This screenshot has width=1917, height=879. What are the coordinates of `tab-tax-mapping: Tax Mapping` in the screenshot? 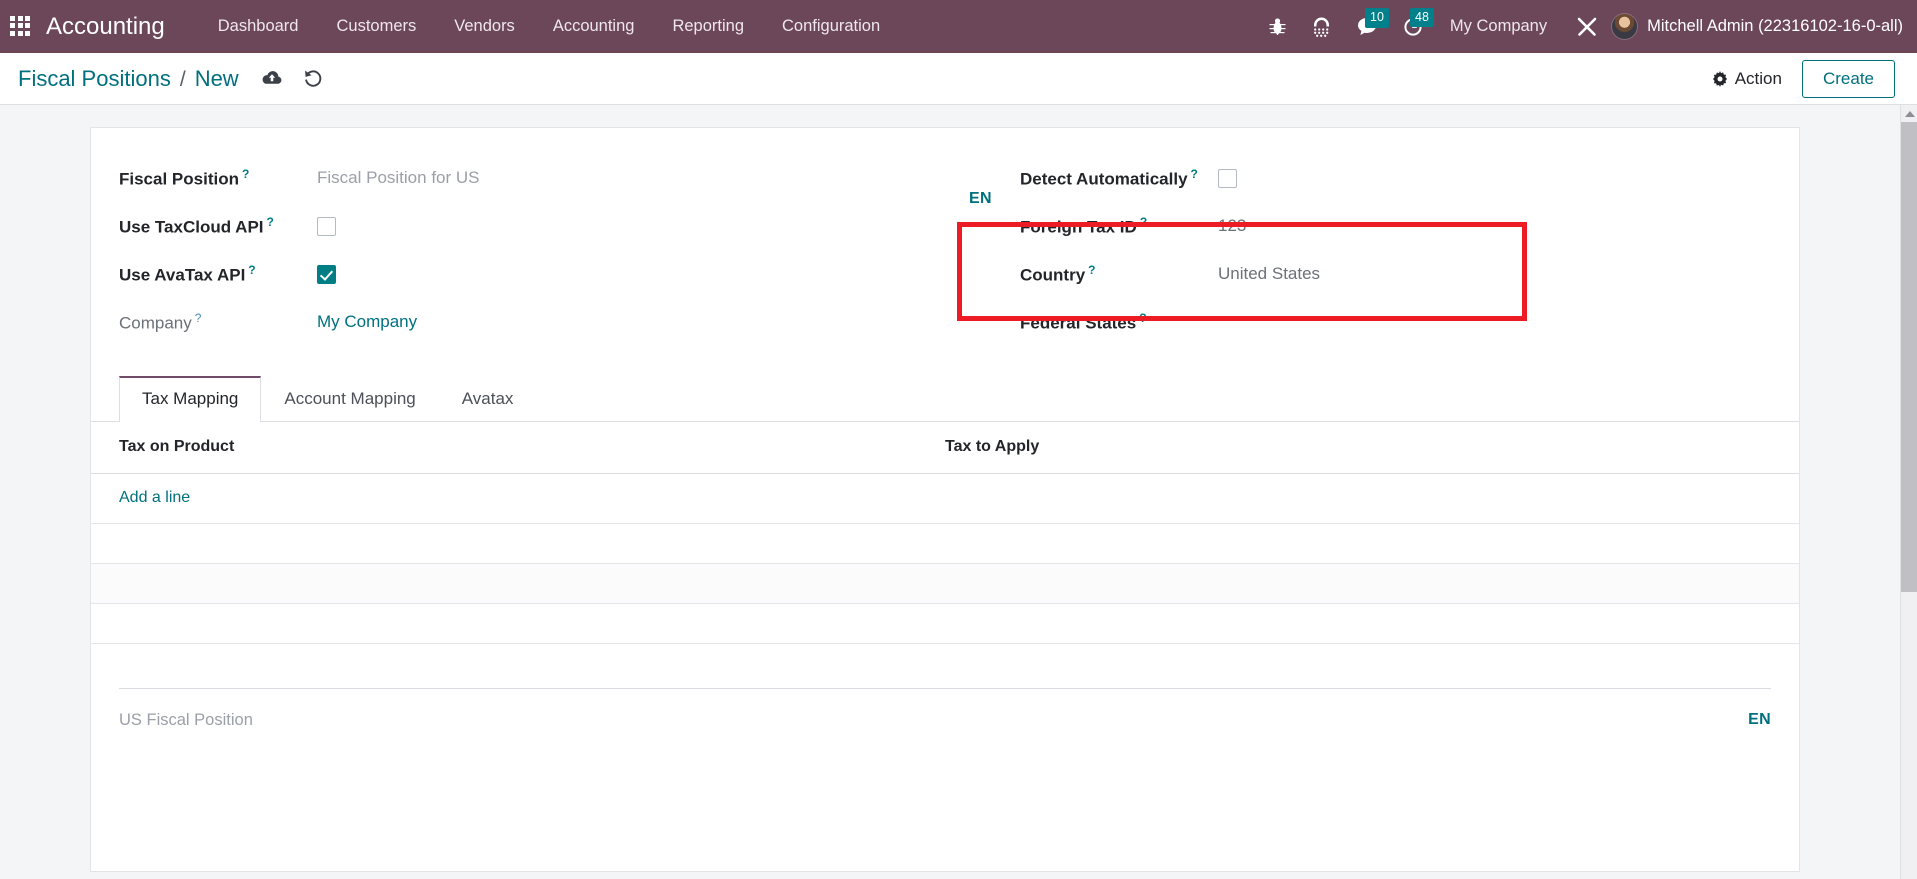 It's located at (190, 399).